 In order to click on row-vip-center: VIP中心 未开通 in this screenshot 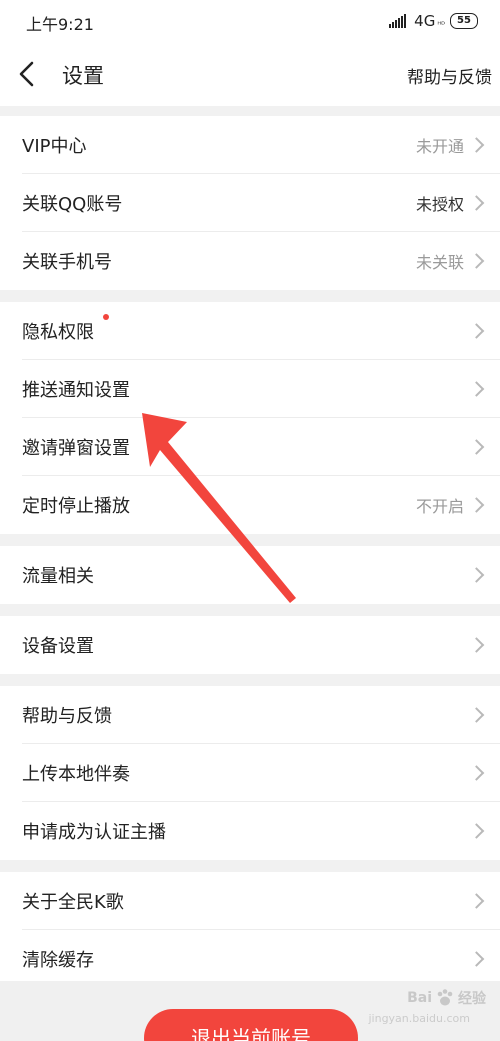, I will do `click(250, 145)`.